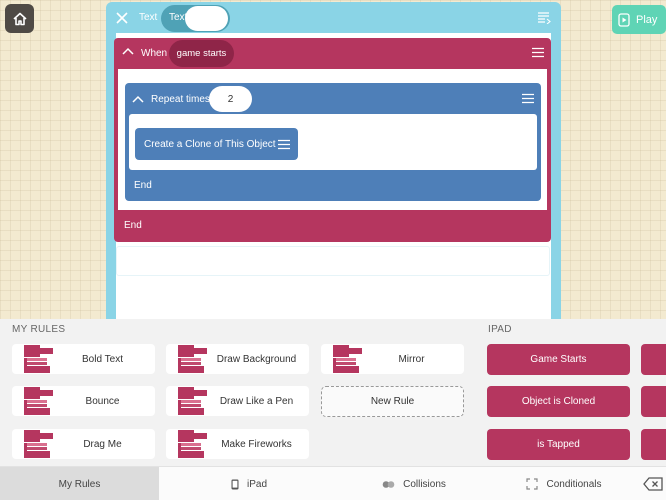  I want to click on rule-label: Mirror, so click(411, 359).